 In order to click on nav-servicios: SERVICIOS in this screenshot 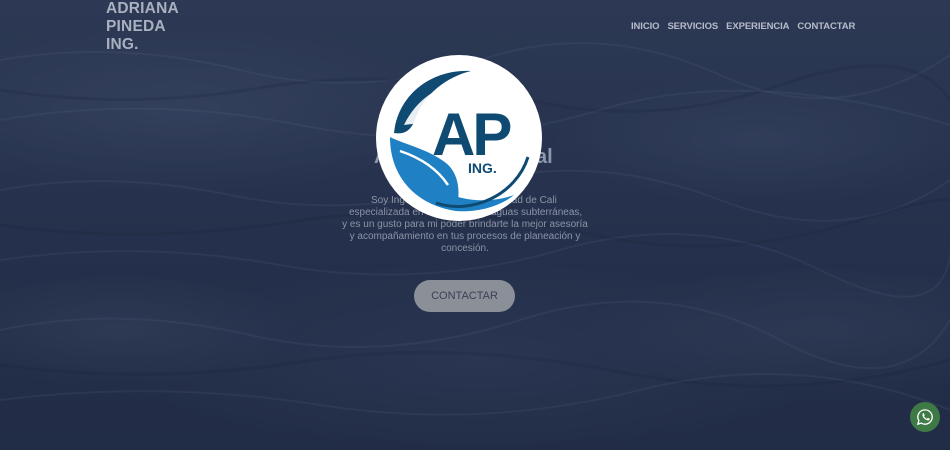, I will do `click(692, 26)`.